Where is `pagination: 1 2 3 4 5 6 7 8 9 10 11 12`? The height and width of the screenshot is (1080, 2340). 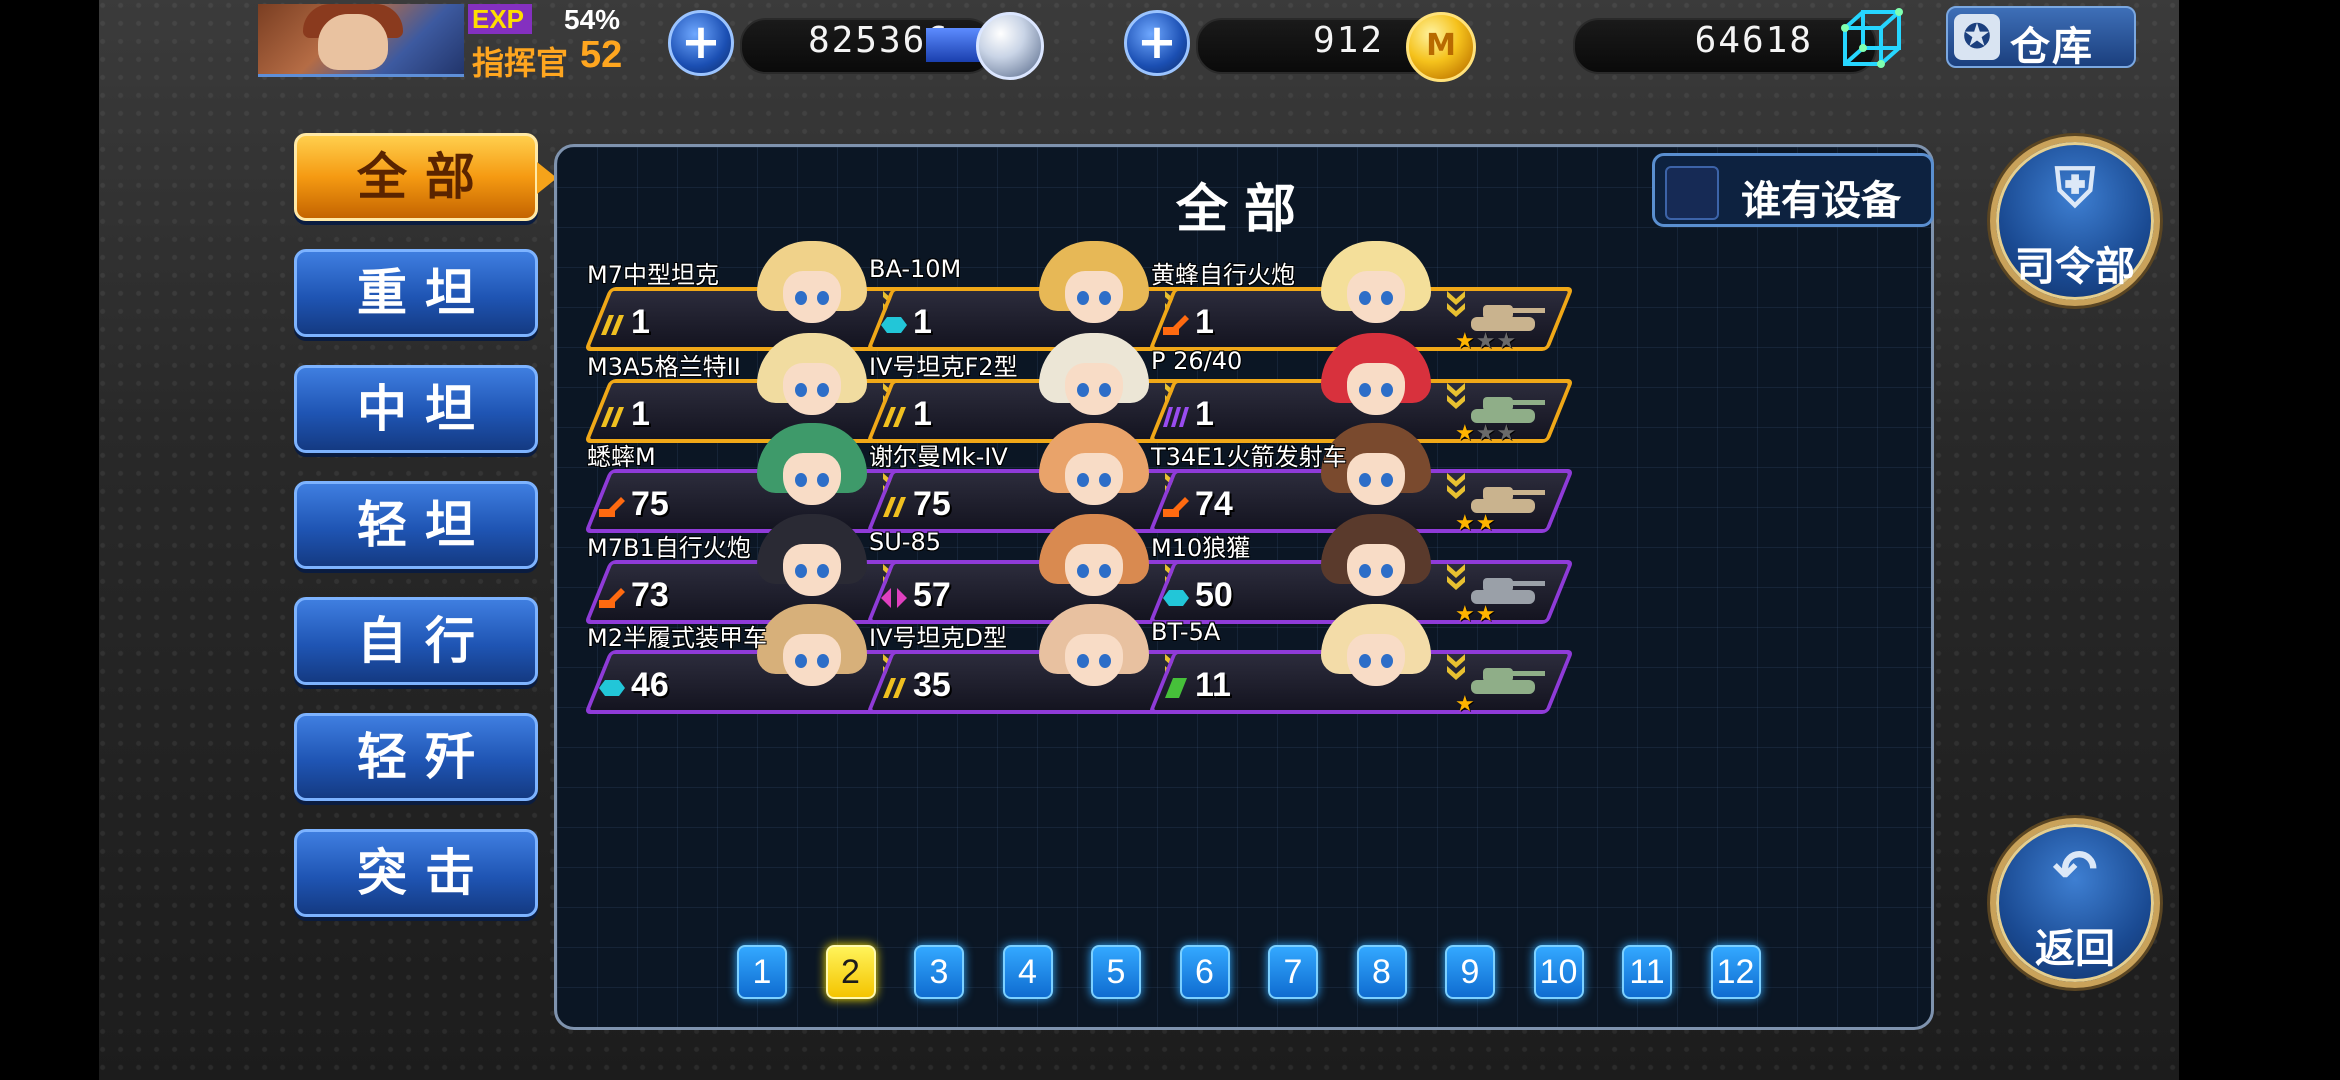 pagination: 1 2 3 4 5 6 7 8 9 10 11 12 is located at coordinates (1257, 977).